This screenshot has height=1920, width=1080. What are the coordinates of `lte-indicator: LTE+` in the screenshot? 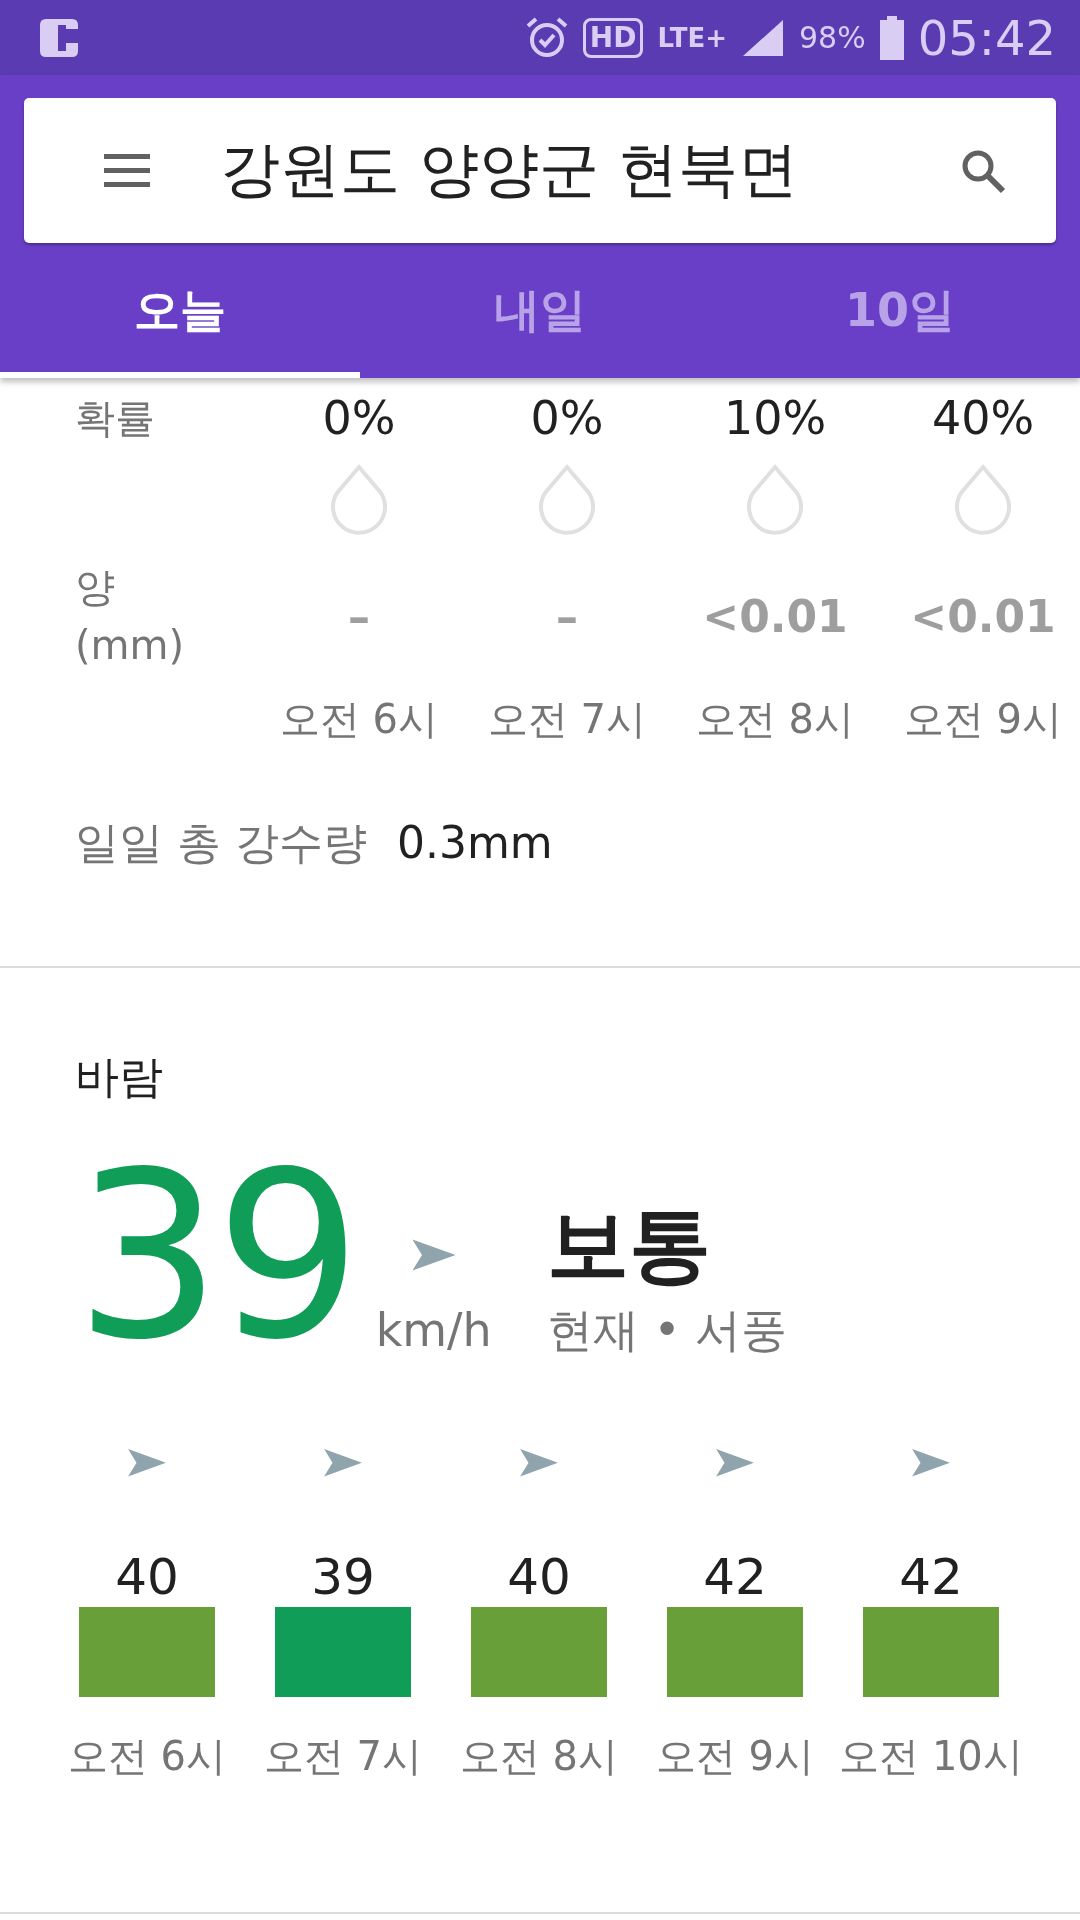 It's located at (692, 37).